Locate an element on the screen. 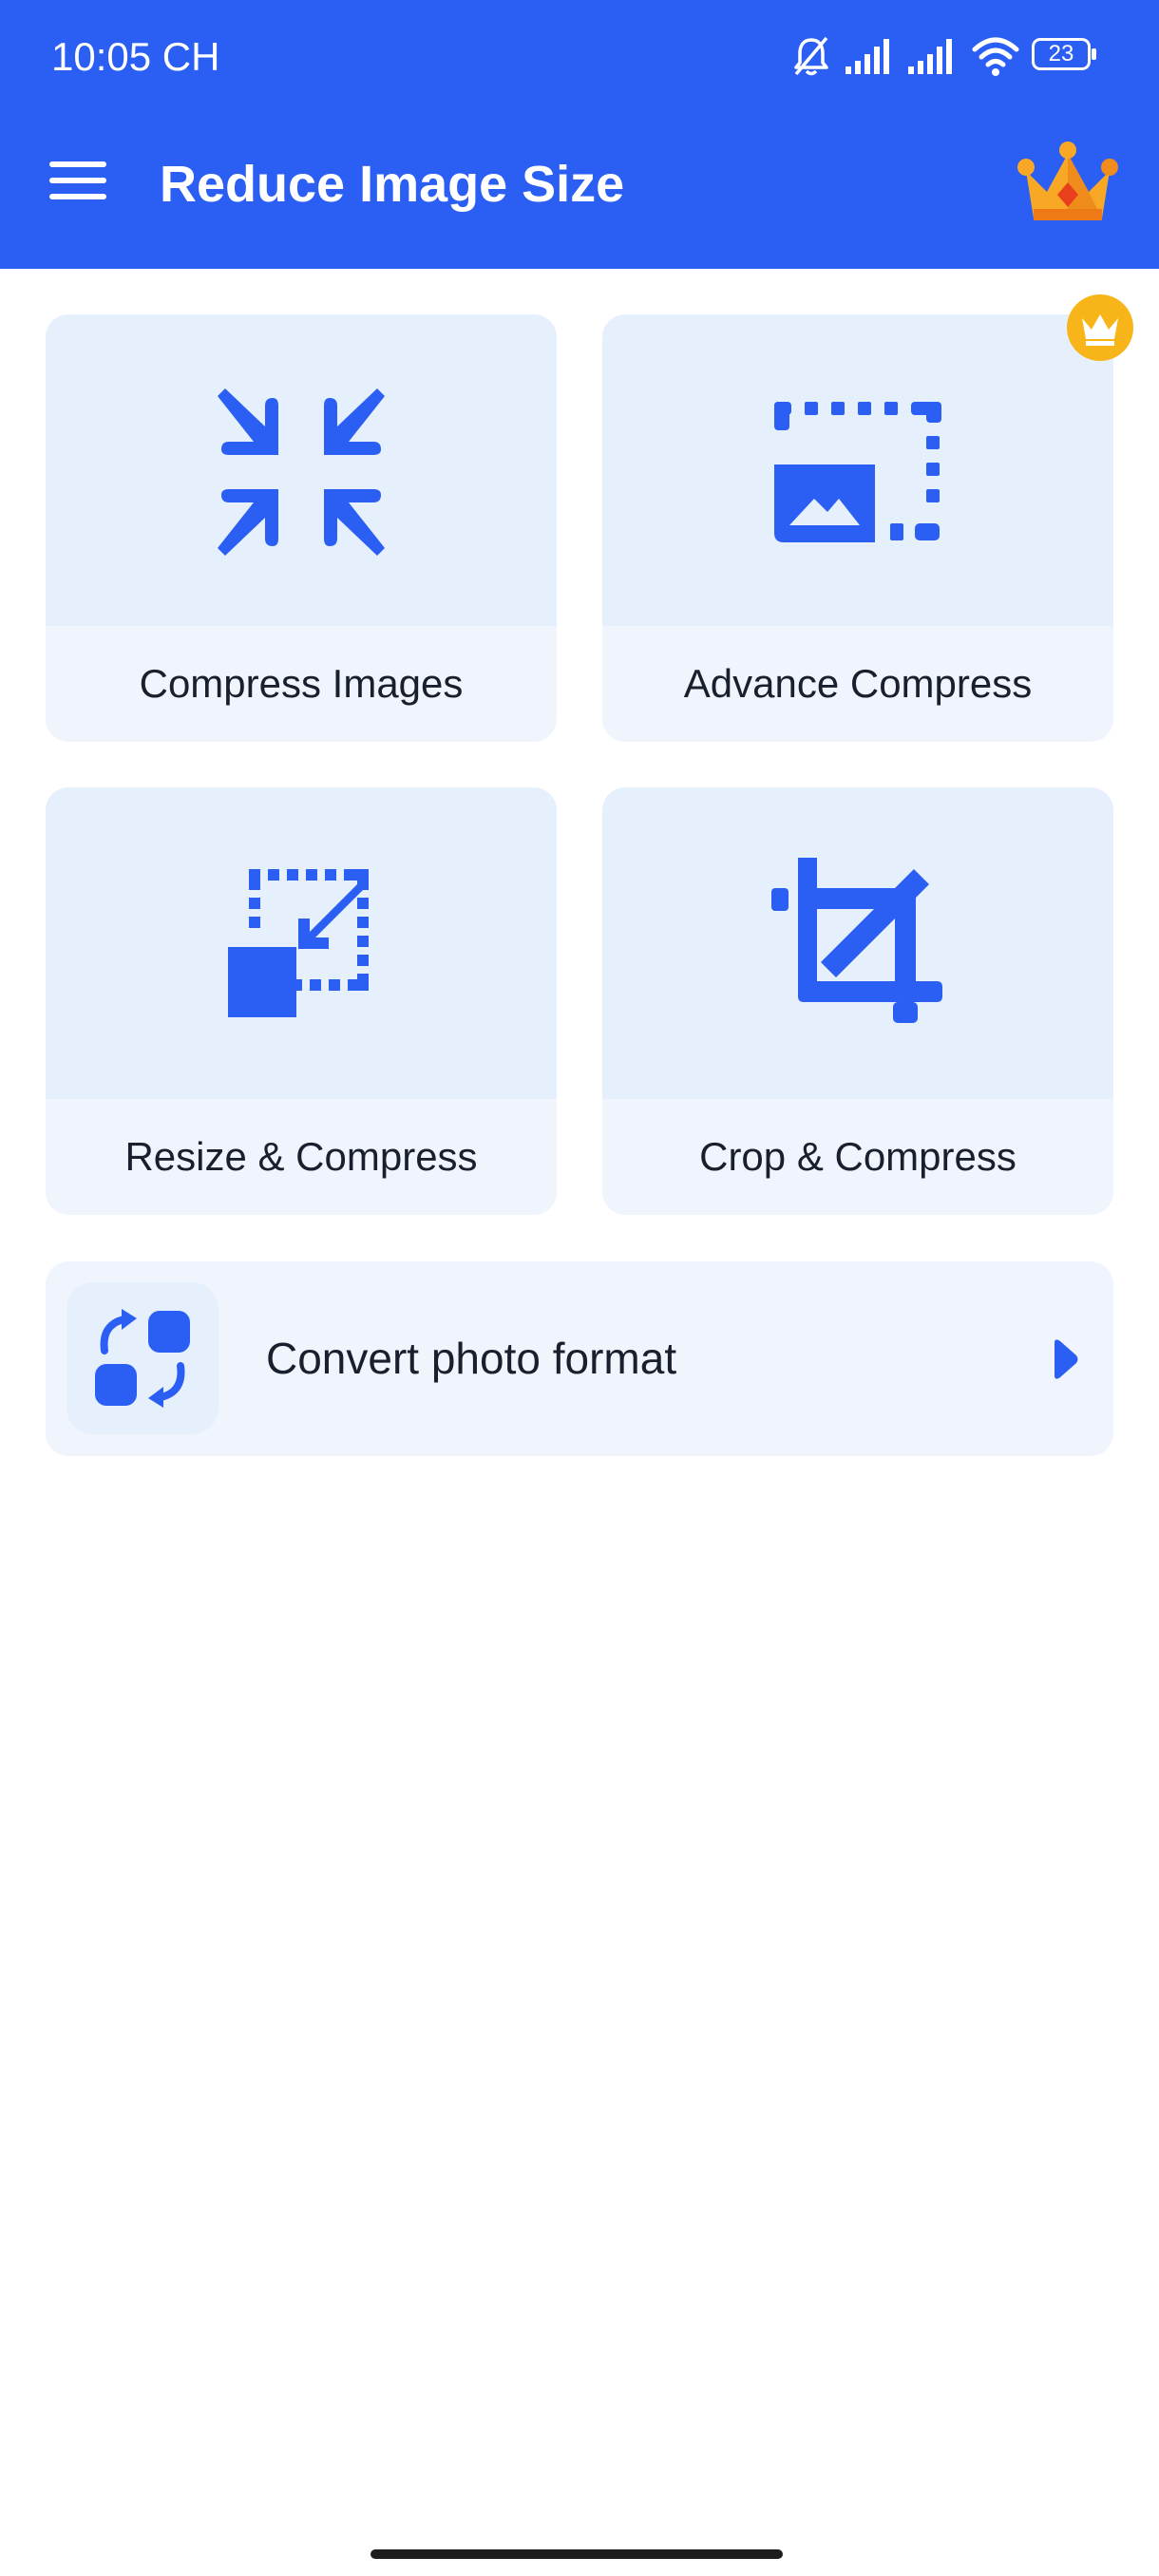 The image size is (1159, 2576). hamburger-menu-icon is located at coordinates (79, 180).